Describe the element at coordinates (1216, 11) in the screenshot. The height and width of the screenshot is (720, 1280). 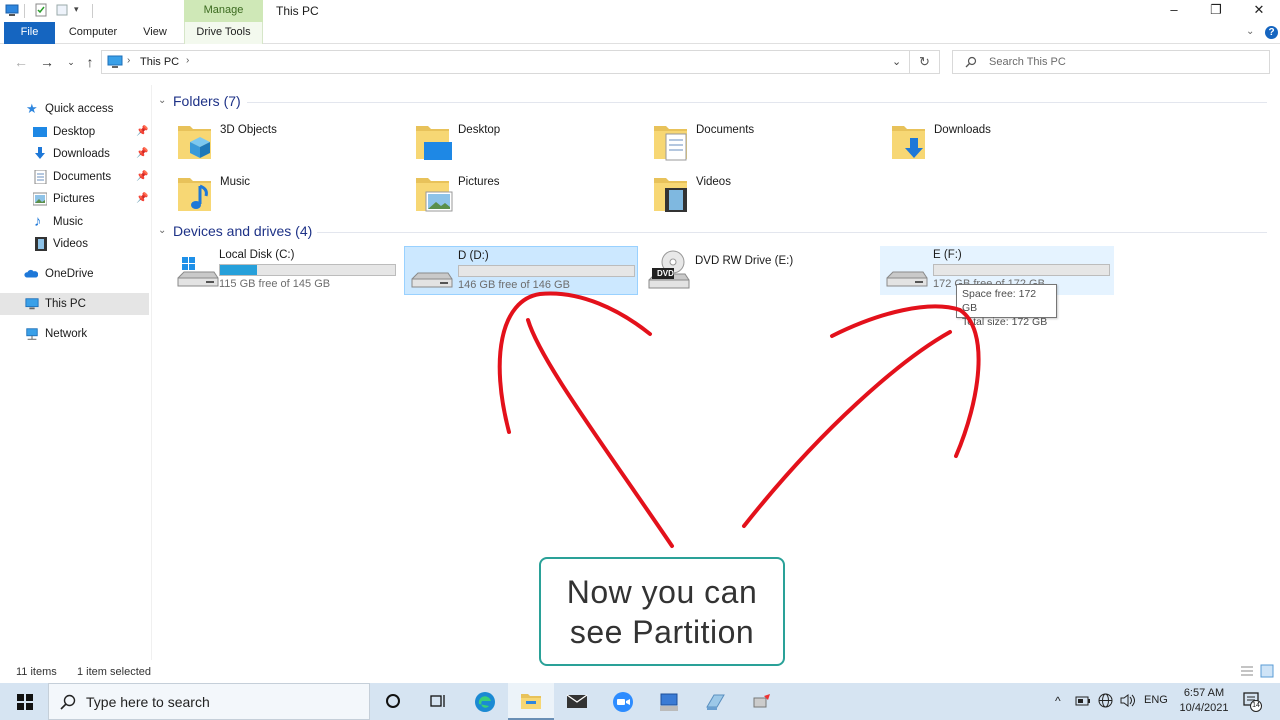
I see `maximize-button: ❐` at that location.